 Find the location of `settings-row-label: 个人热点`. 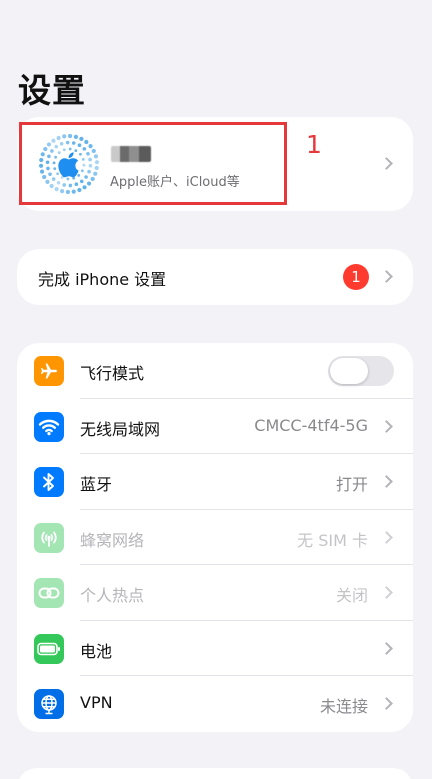

settings-row-label: 个人热点 is located at coordinates (112, 595).